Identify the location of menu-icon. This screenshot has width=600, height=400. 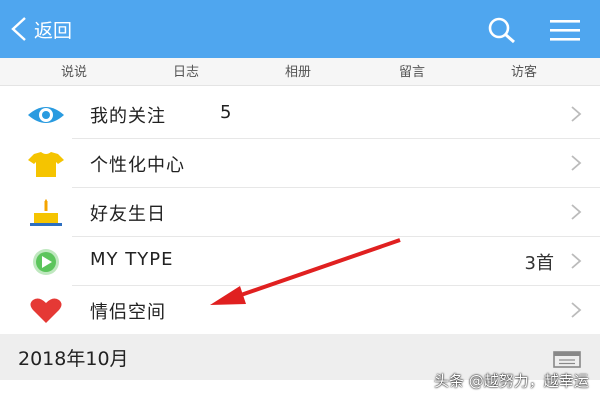
(565, 30).